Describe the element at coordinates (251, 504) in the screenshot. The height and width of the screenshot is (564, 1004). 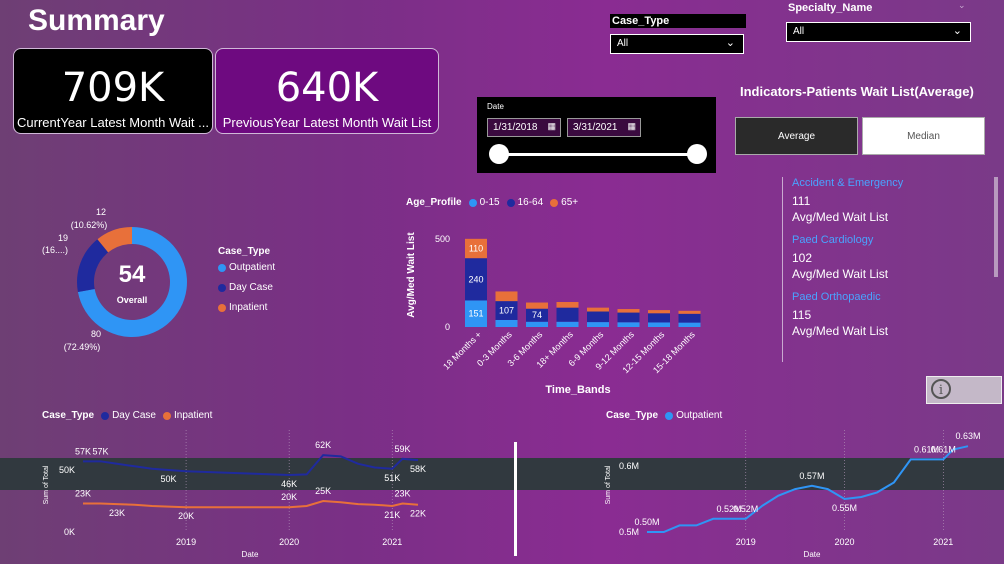
I see `line-series-inpatient` at that location.